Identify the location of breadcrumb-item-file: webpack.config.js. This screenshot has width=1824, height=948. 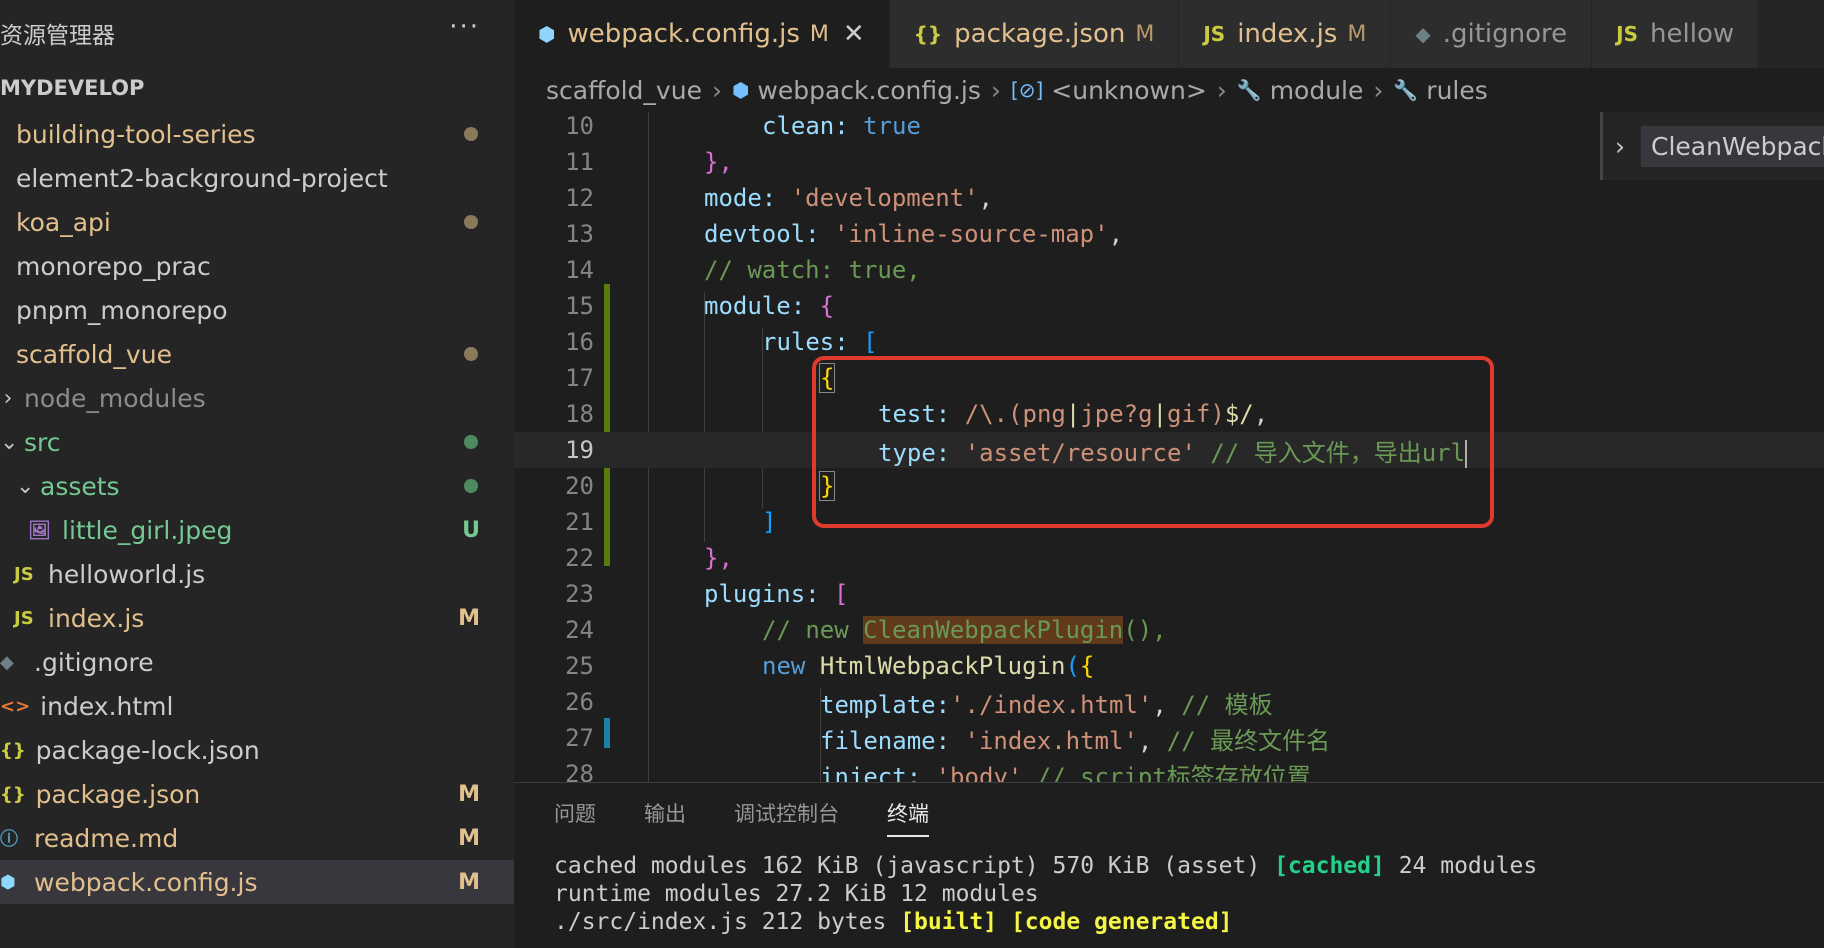
(868, 90).